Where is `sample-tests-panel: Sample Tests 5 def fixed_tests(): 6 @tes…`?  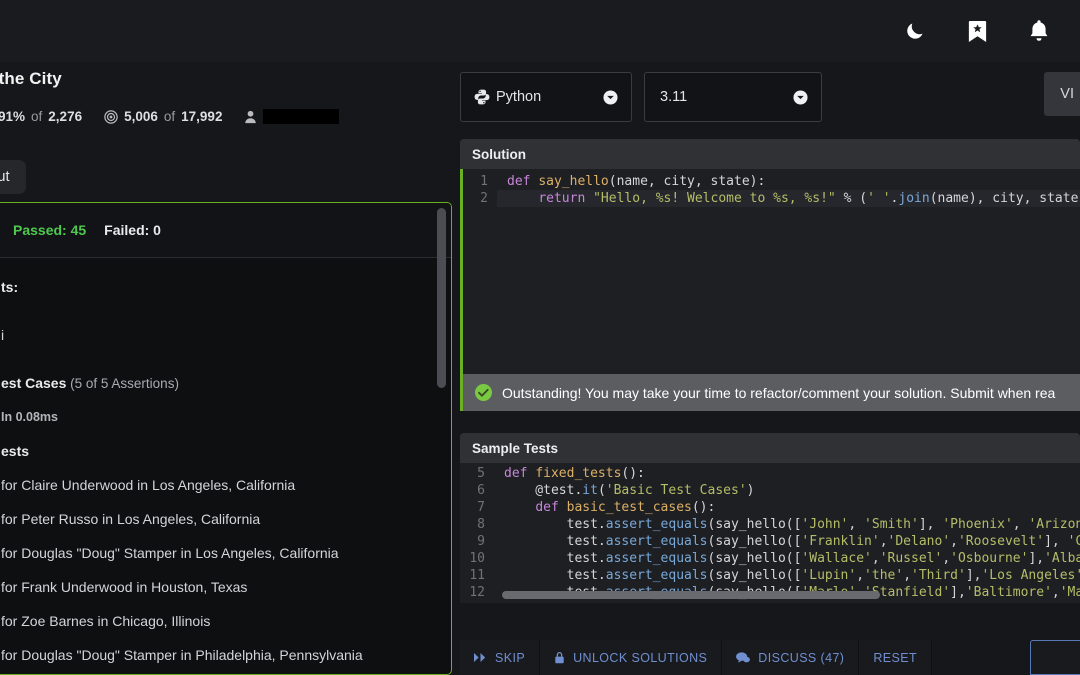
sample-tests-panel: Sample Tests 5 def fixed_tests(): 6 @tes… is located at coordinates (770, 518).